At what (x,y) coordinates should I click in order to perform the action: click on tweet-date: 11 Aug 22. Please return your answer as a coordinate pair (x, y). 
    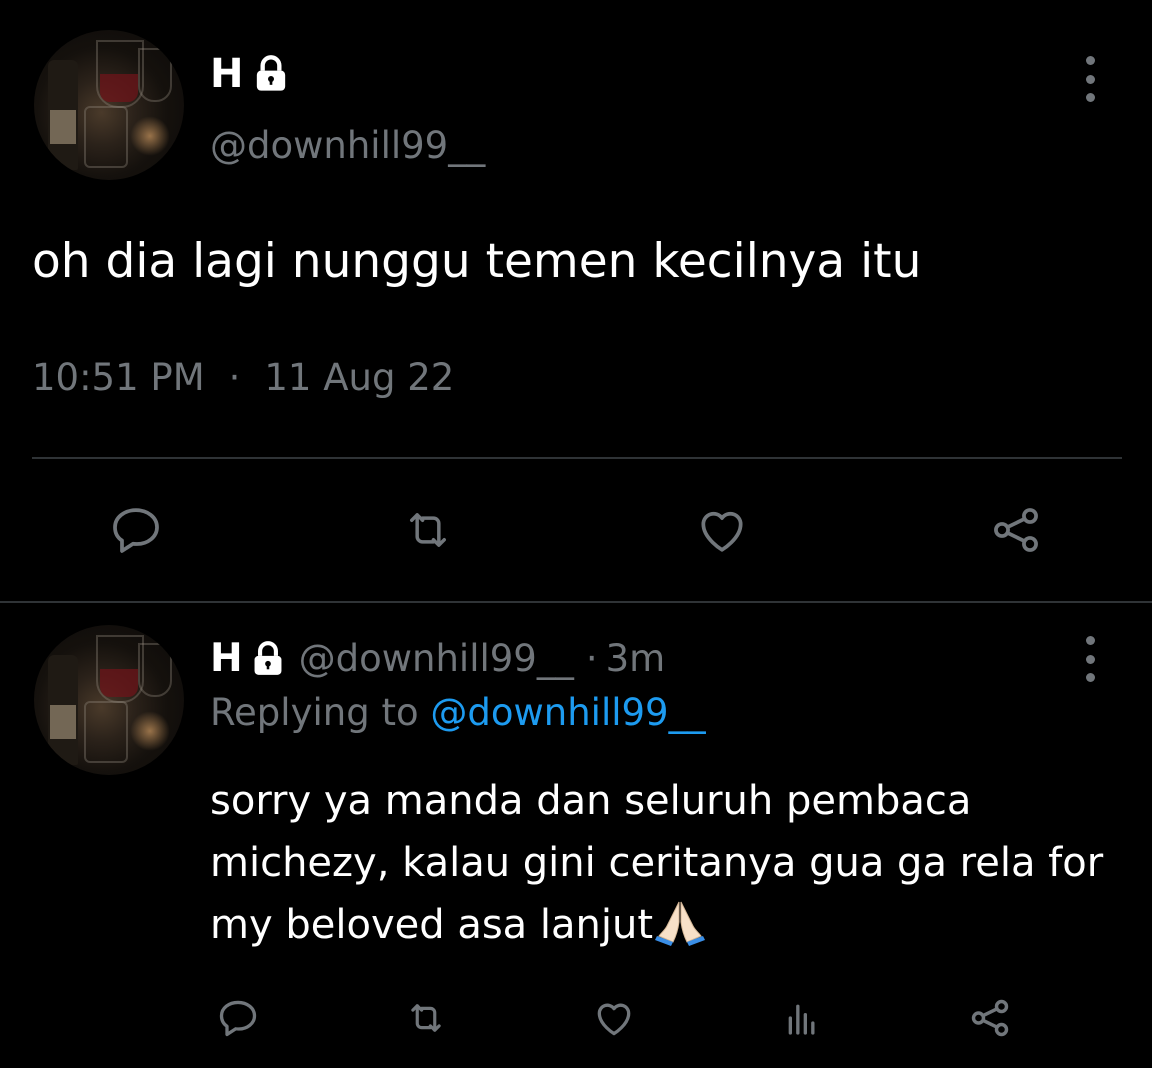
    Looking at the image, I should click on (359, 377).